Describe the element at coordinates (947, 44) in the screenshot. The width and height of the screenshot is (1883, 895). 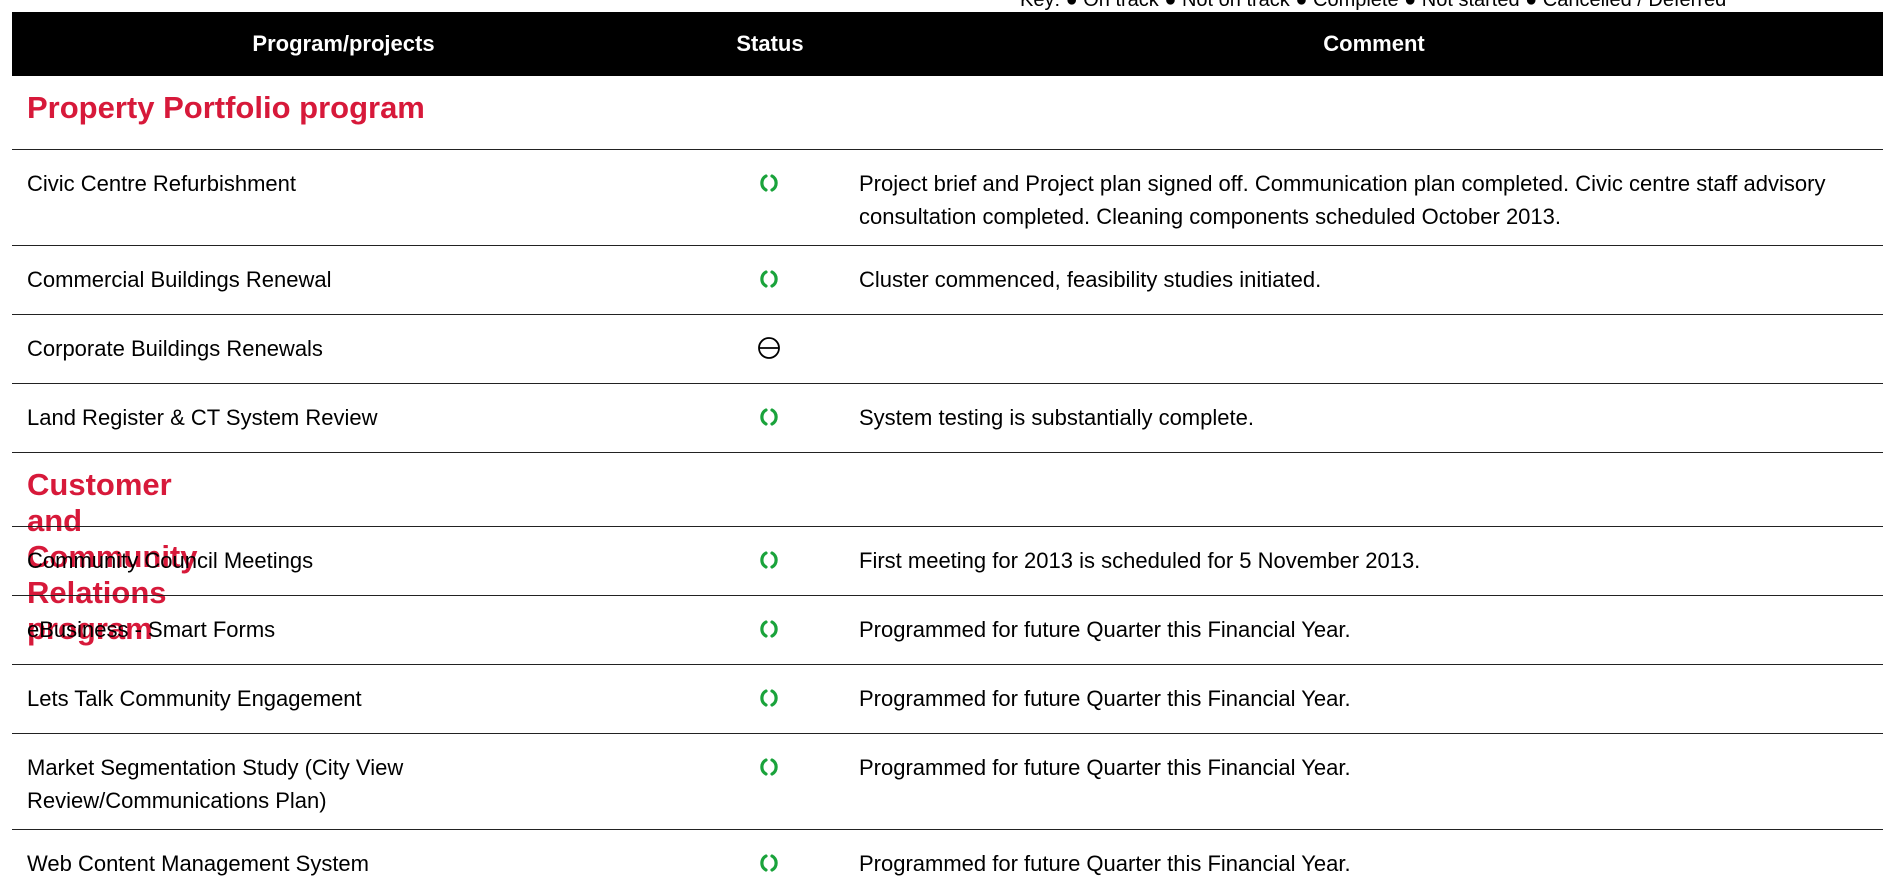
I see `table-header: Program/projects Status Comment` at that location.